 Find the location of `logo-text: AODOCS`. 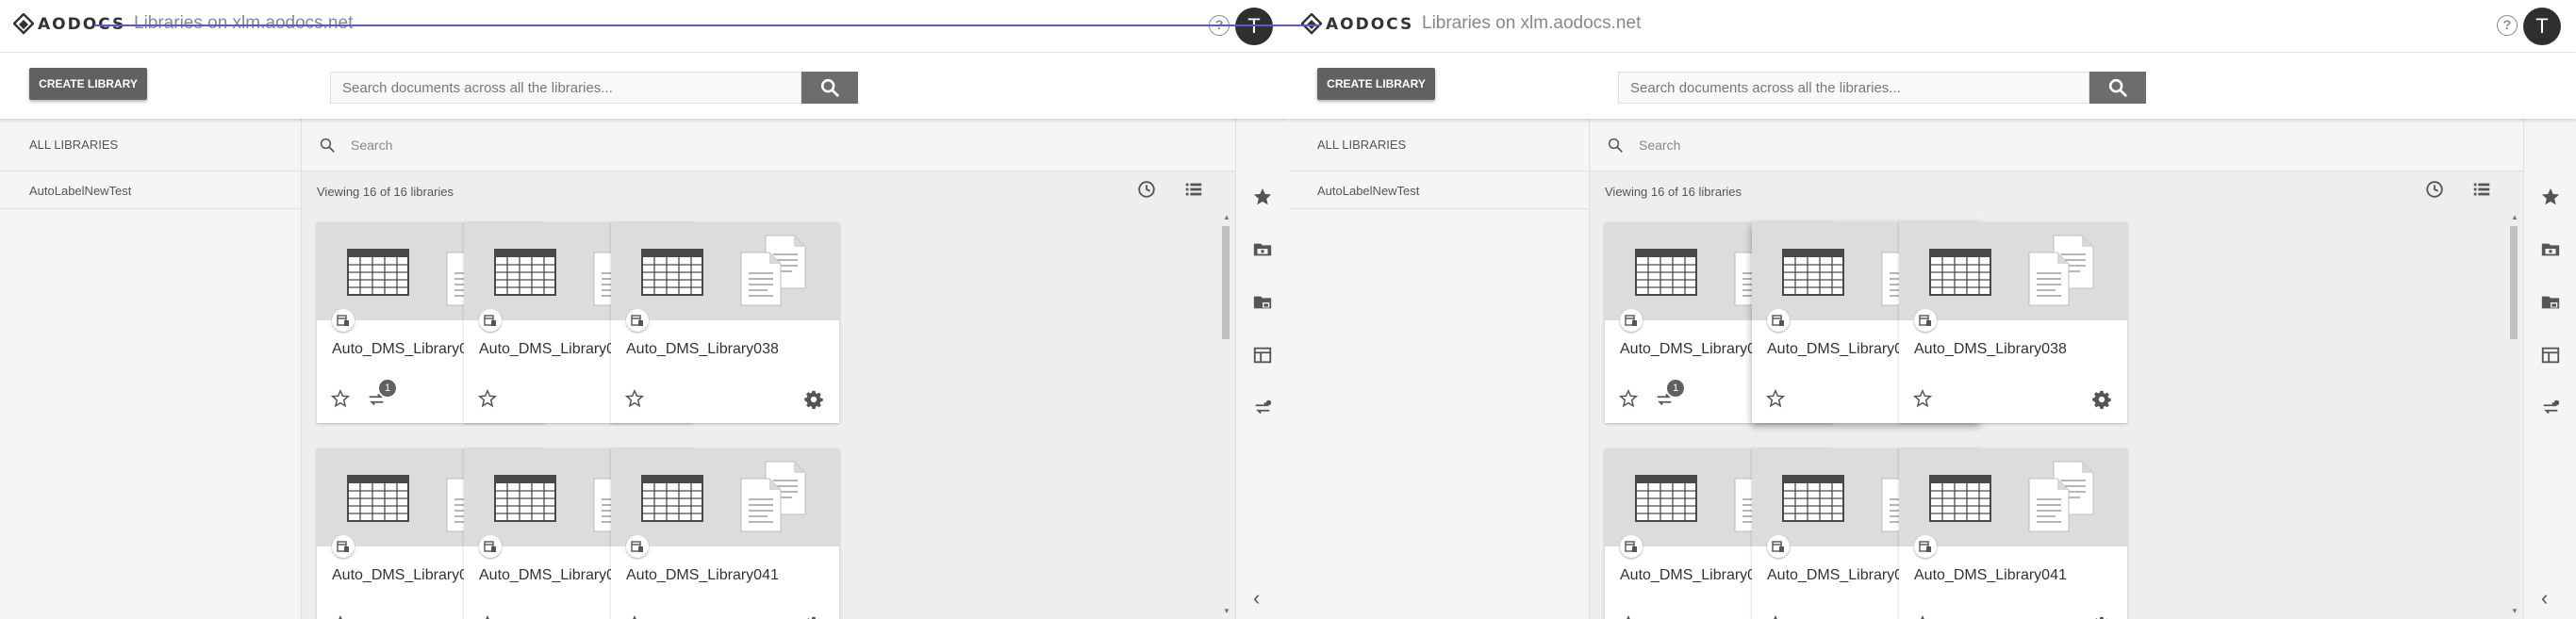

logo-text: AODOCS is located at coordinates (1370, 24).